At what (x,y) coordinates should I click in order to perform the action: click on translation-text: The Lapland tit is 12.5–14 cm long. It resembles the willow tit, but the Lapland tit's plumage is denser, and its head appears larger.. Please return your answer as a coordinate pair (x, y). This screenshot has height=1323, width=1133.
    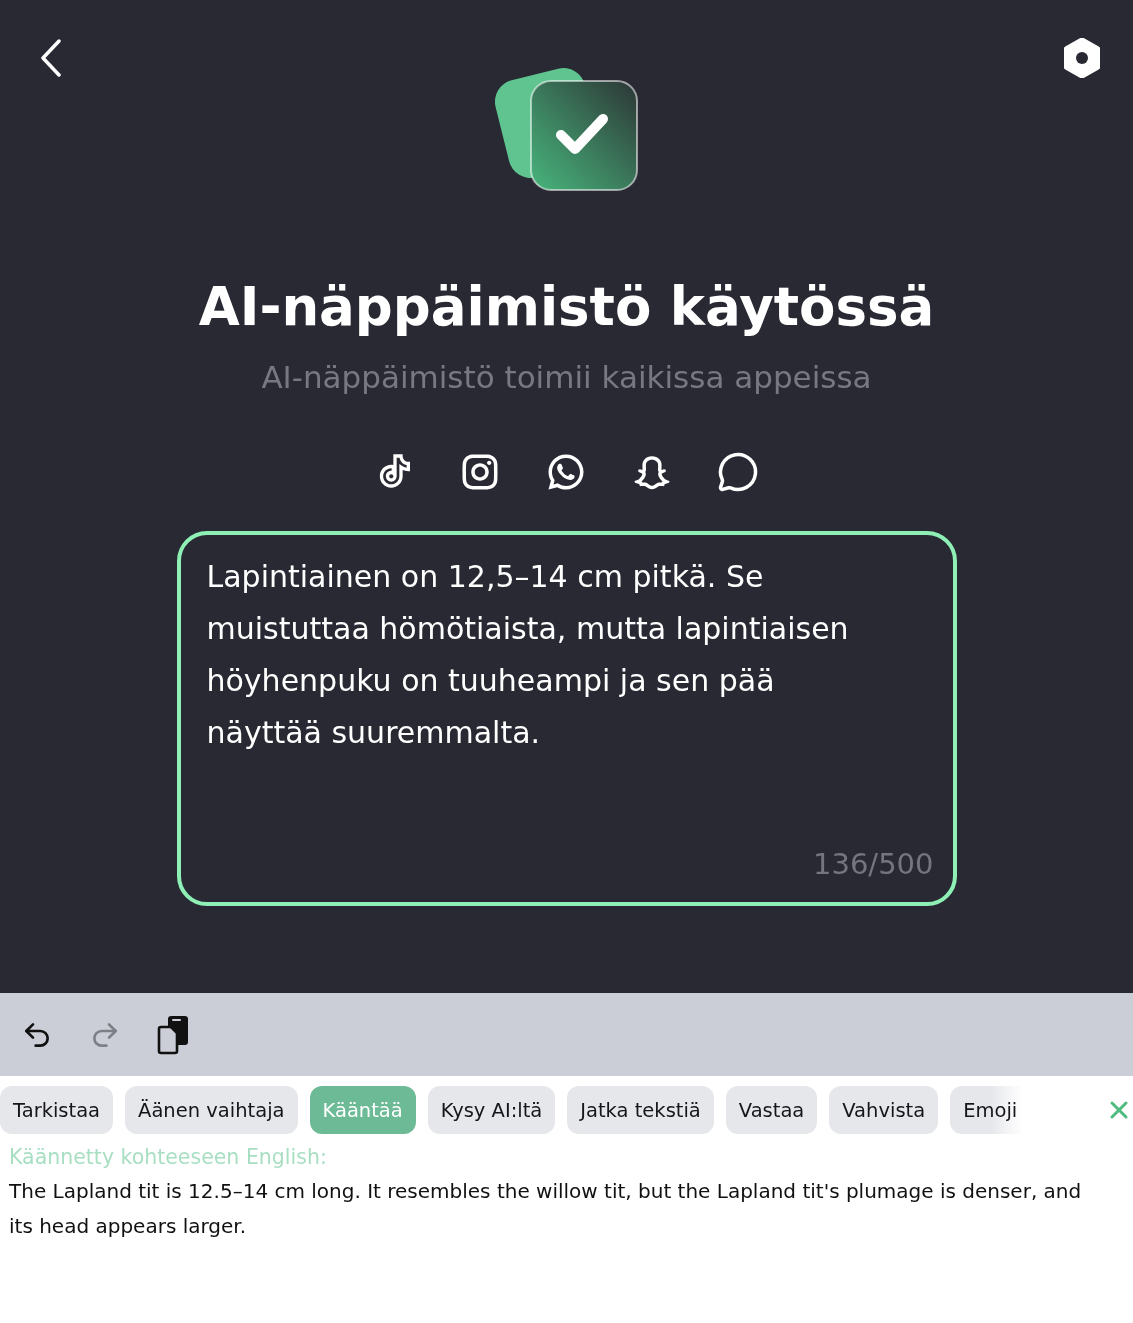
    Looking at the image, I should click on (546, 1209).